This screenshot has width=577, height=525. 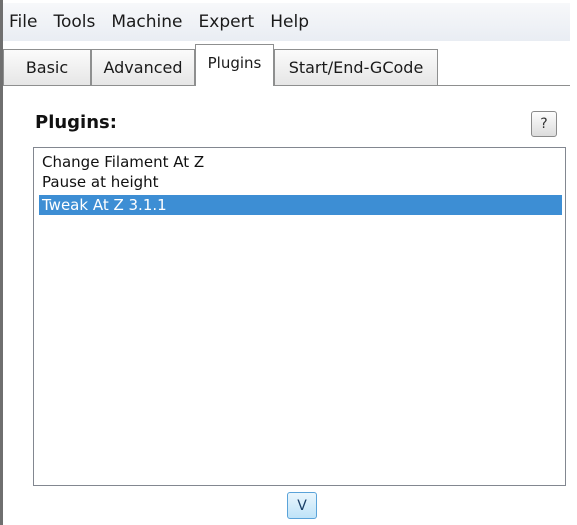 What do you see at coordinates (143, 67) in the screenshot?
I see `tab-advanced: Advanced` at bounding box center [143, 67].